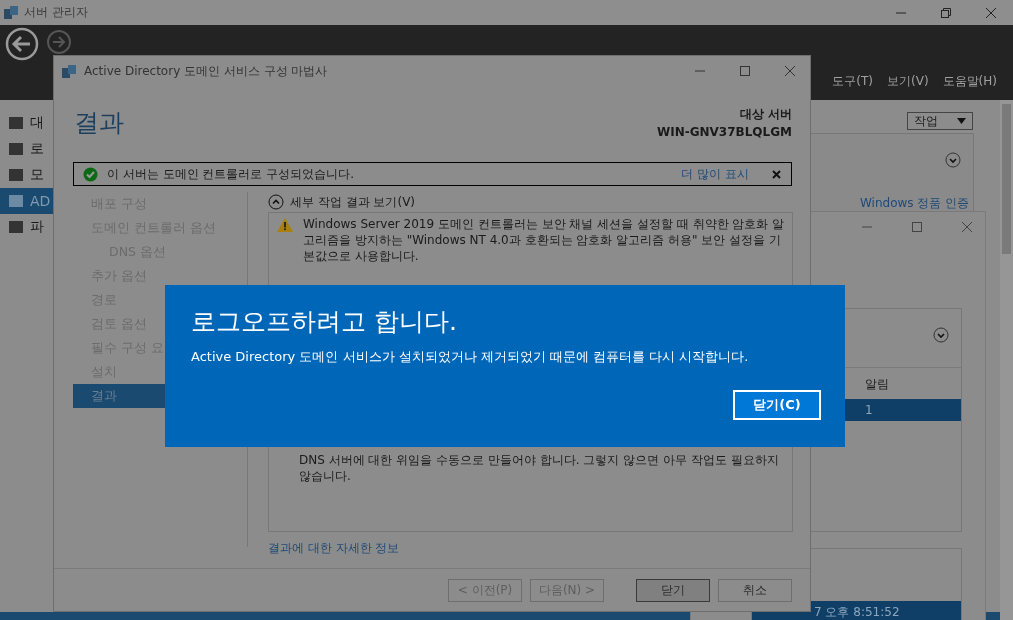  Describe the element at coordinates (530, 202) in the screenshot. I see `details-toggle: 세부 작업 결과 보기(V)` at that location.